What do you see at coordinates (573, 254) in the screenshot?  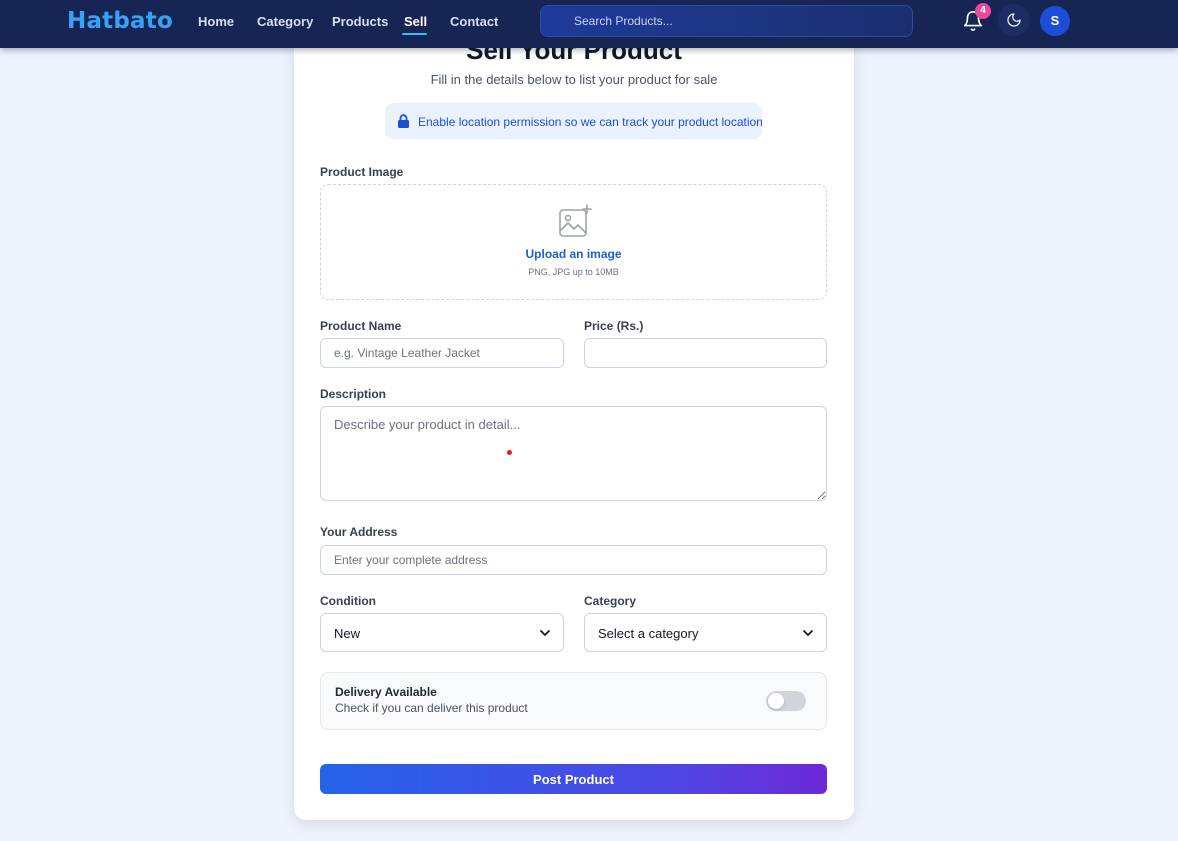 I see `upload-image-link: Upload an image` at bounding box center [573, 254].